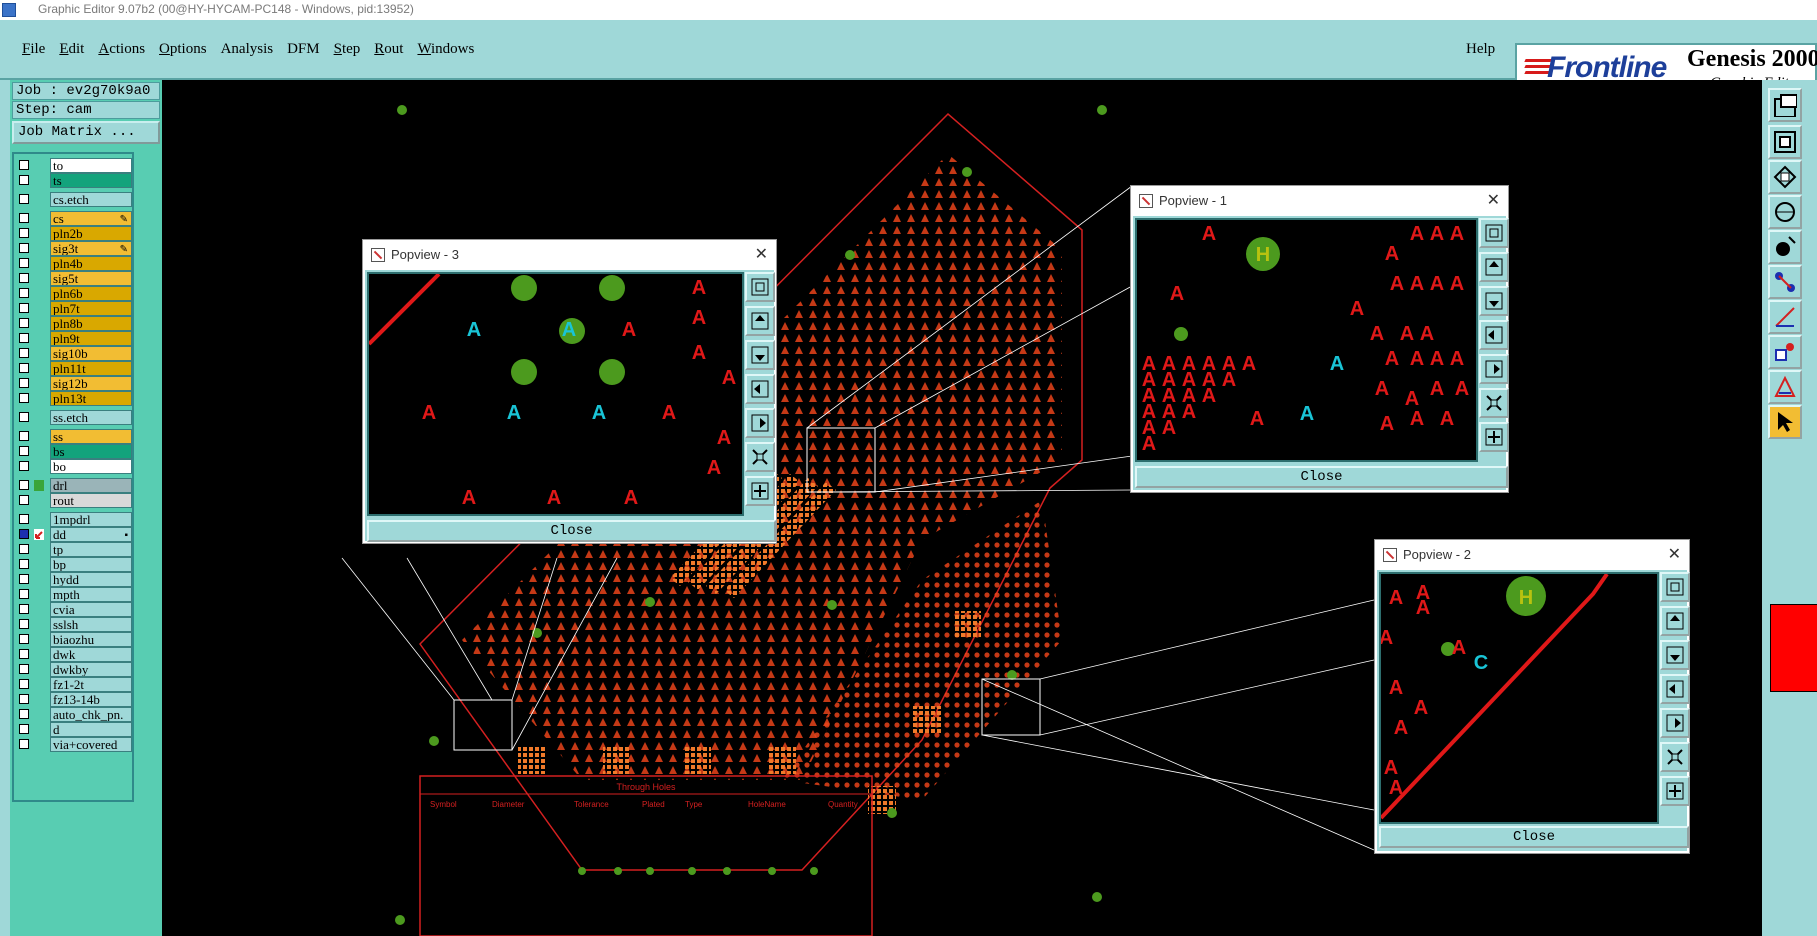  What do you see at coordinates (74, 519) in the screenshot?
I see `layer-row-1mpdrl: 1mpdrl` at bounding box center [74, 519].